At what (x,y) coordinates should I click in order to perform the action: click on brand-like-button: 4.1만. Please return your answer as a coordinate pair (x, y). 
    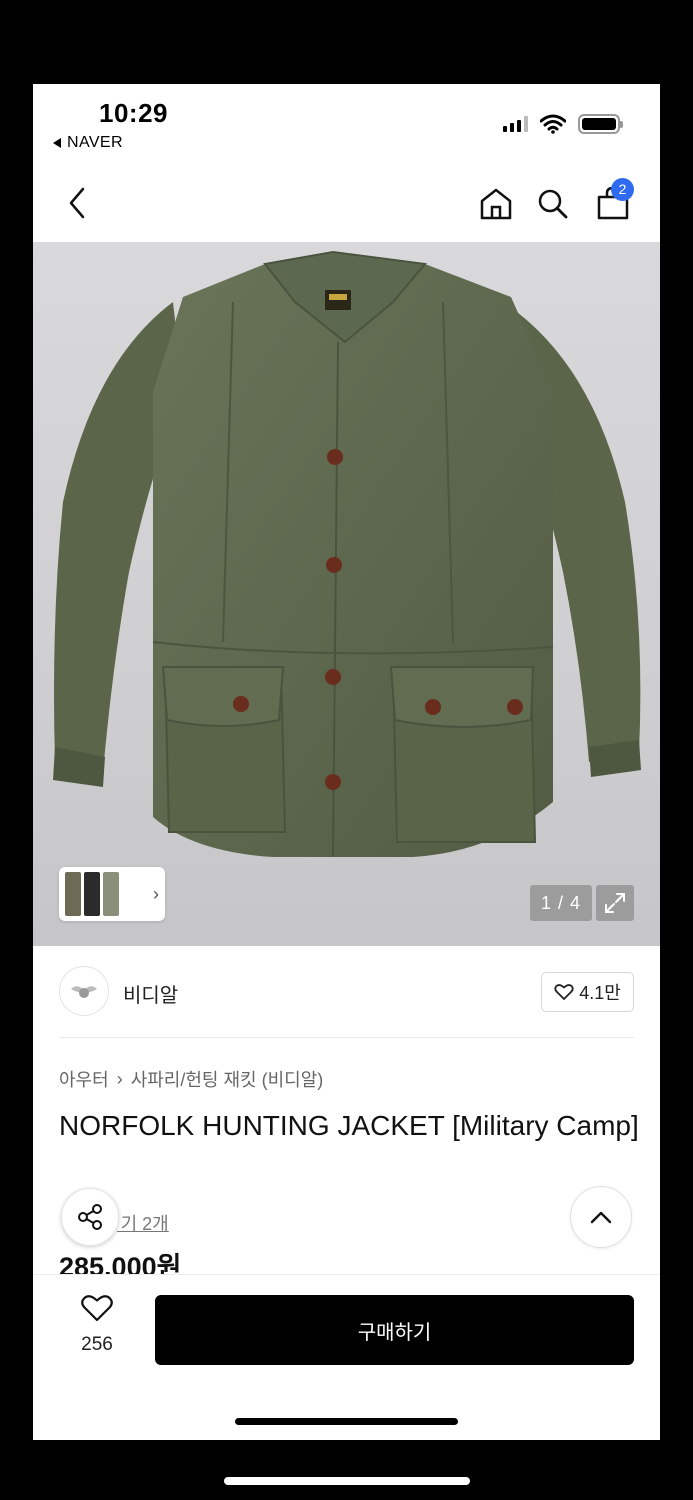
    Looking at the image, I should click on (587, 992).